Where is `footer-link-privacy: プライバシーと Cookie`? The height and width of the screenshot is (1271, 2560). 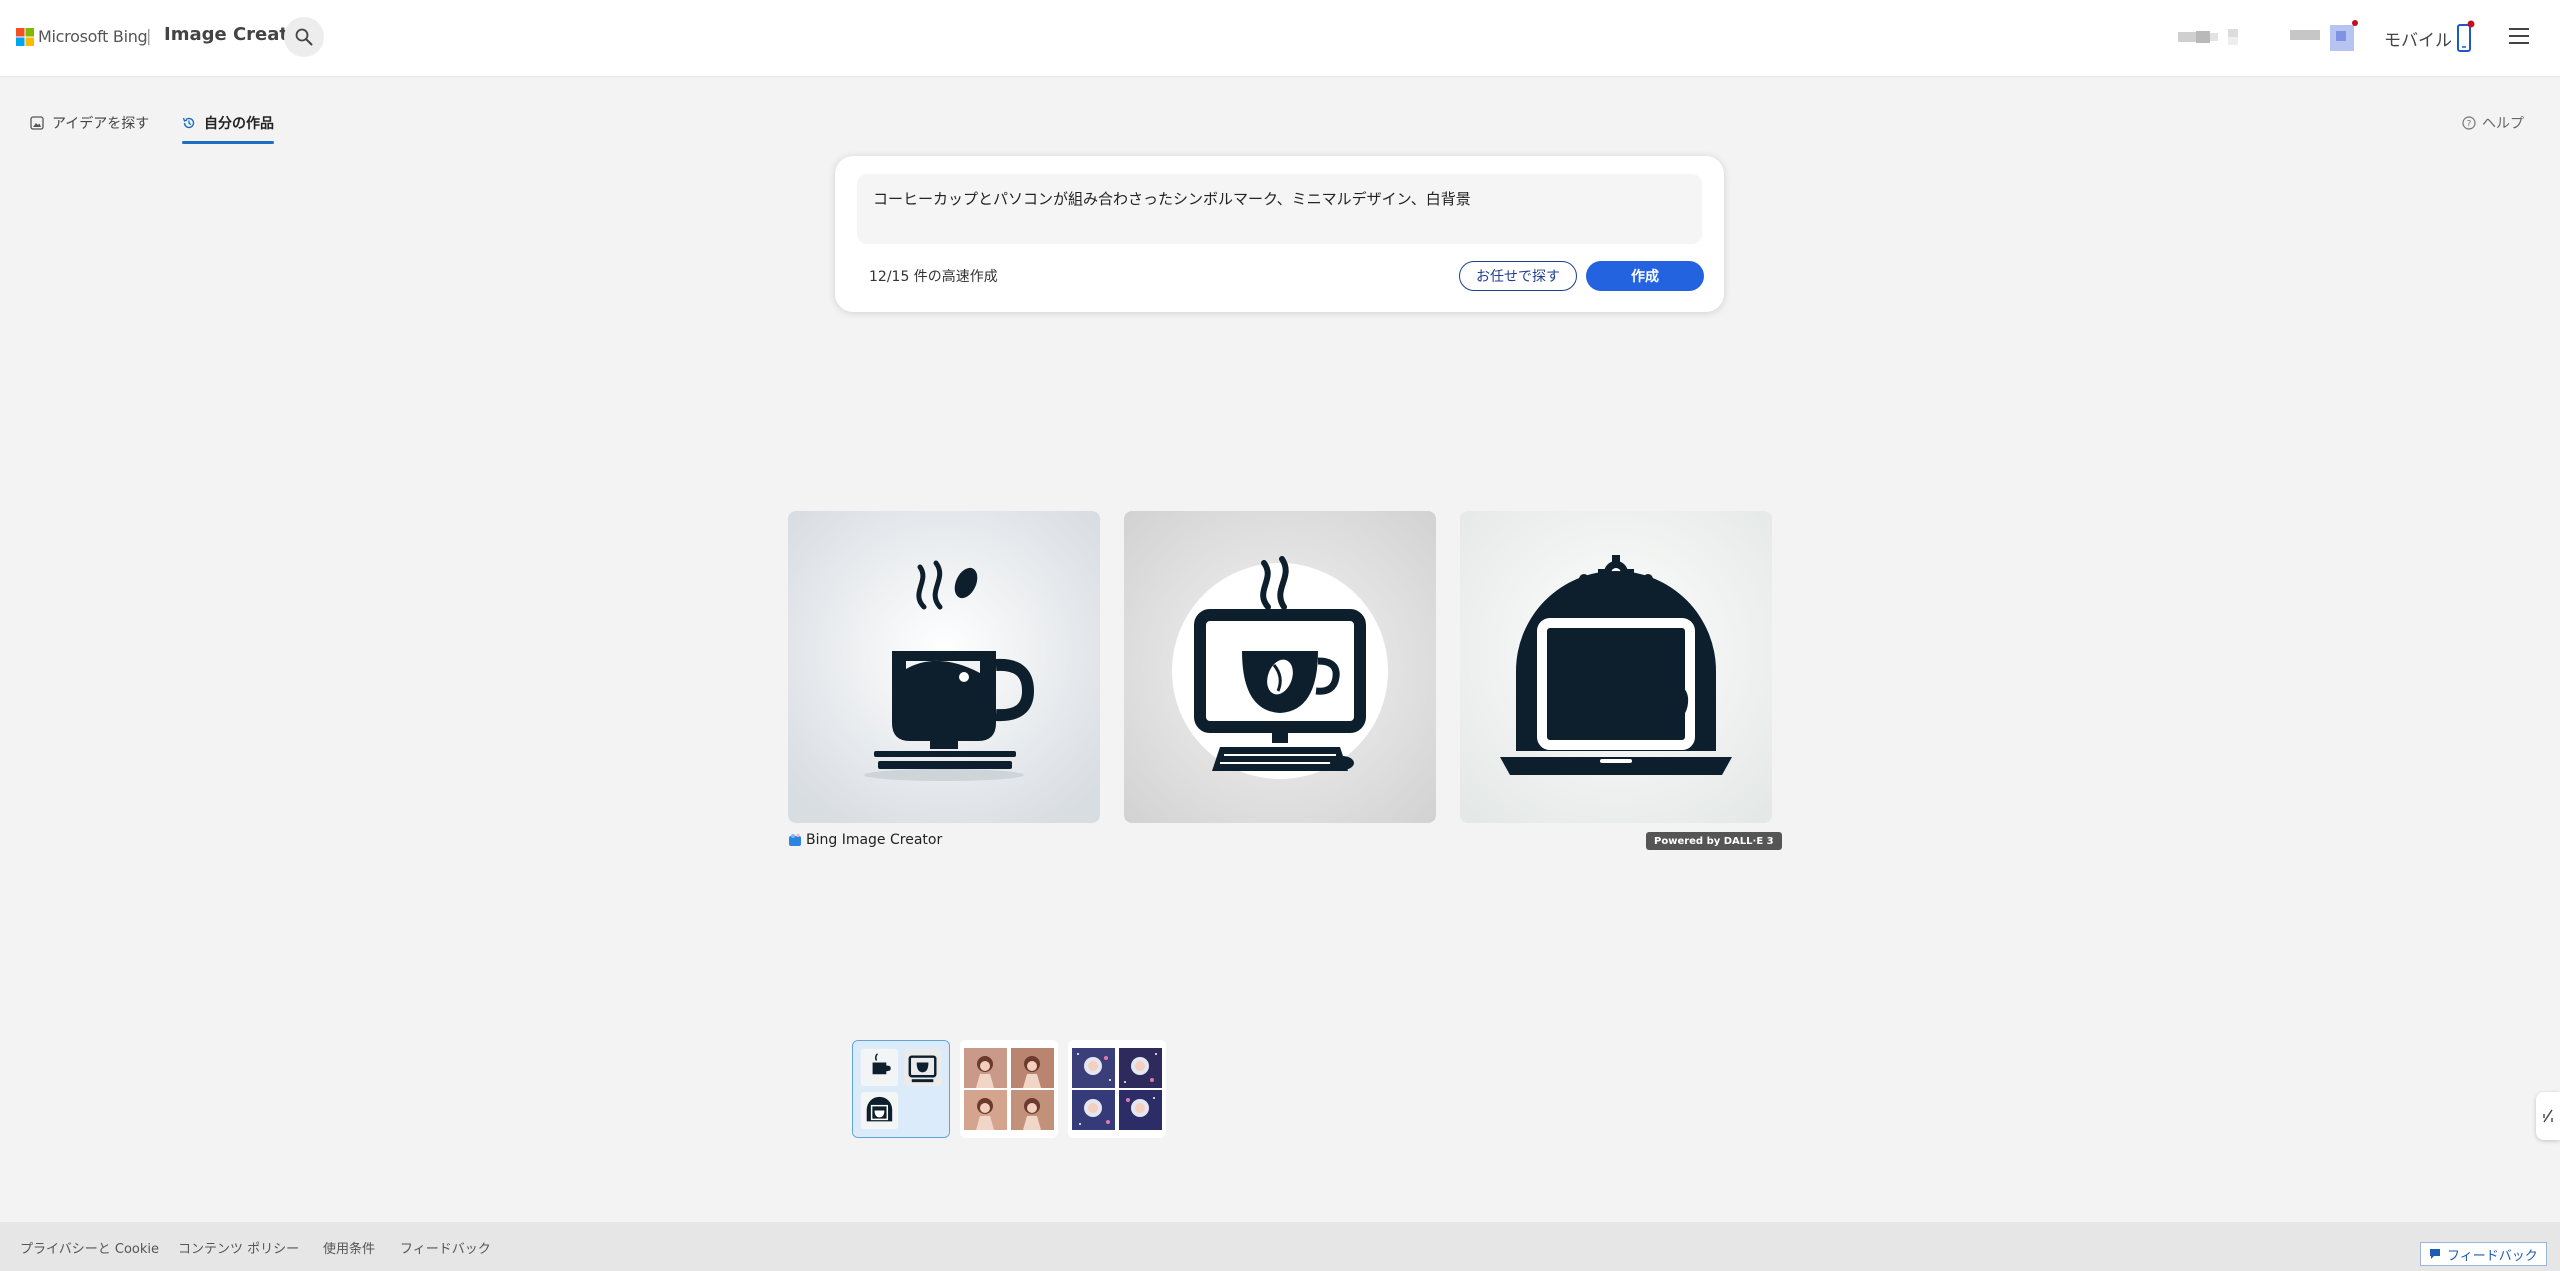 footer-link-privacy: プライバシーと Cookie is located at coordinates (89, 1247).